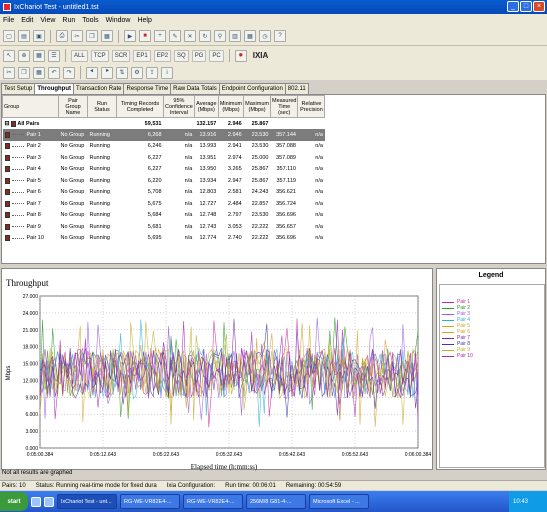  What do you see at coordinates (162, 55) in the screenshot?
I see `filter-ep2-button: EP2` at bounding box center [162, 55].